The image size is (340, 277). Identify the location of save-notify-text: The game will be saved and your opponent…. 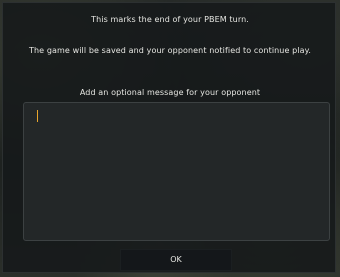
(170, 50).